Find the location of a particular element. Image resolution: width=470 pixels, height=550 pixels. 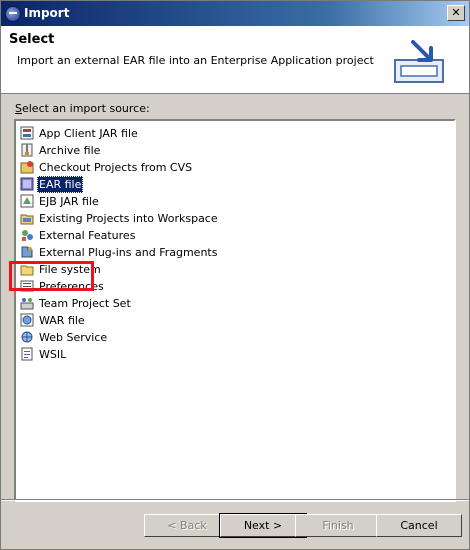

war-icon is located at coordinates (27, 320).